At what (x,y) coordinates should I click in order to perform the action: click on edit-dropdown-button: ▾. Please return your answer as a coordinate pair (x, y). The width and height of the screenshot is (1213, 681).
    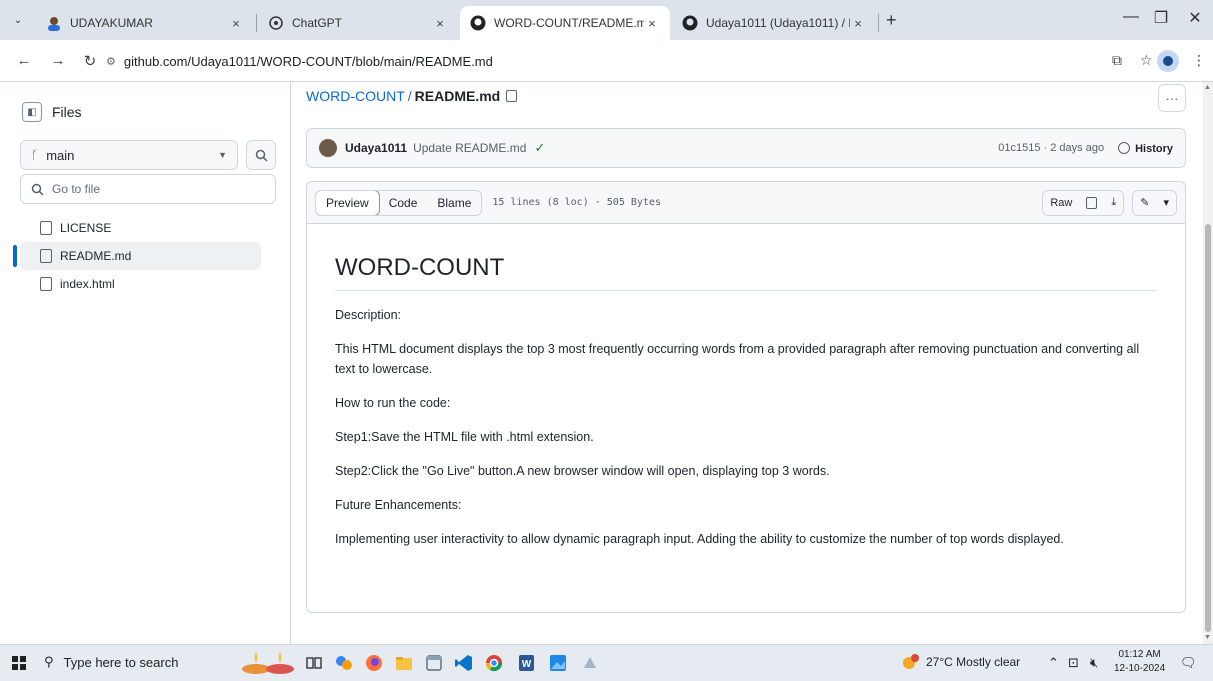
    Looking at the image, I should click on (1166, 203).